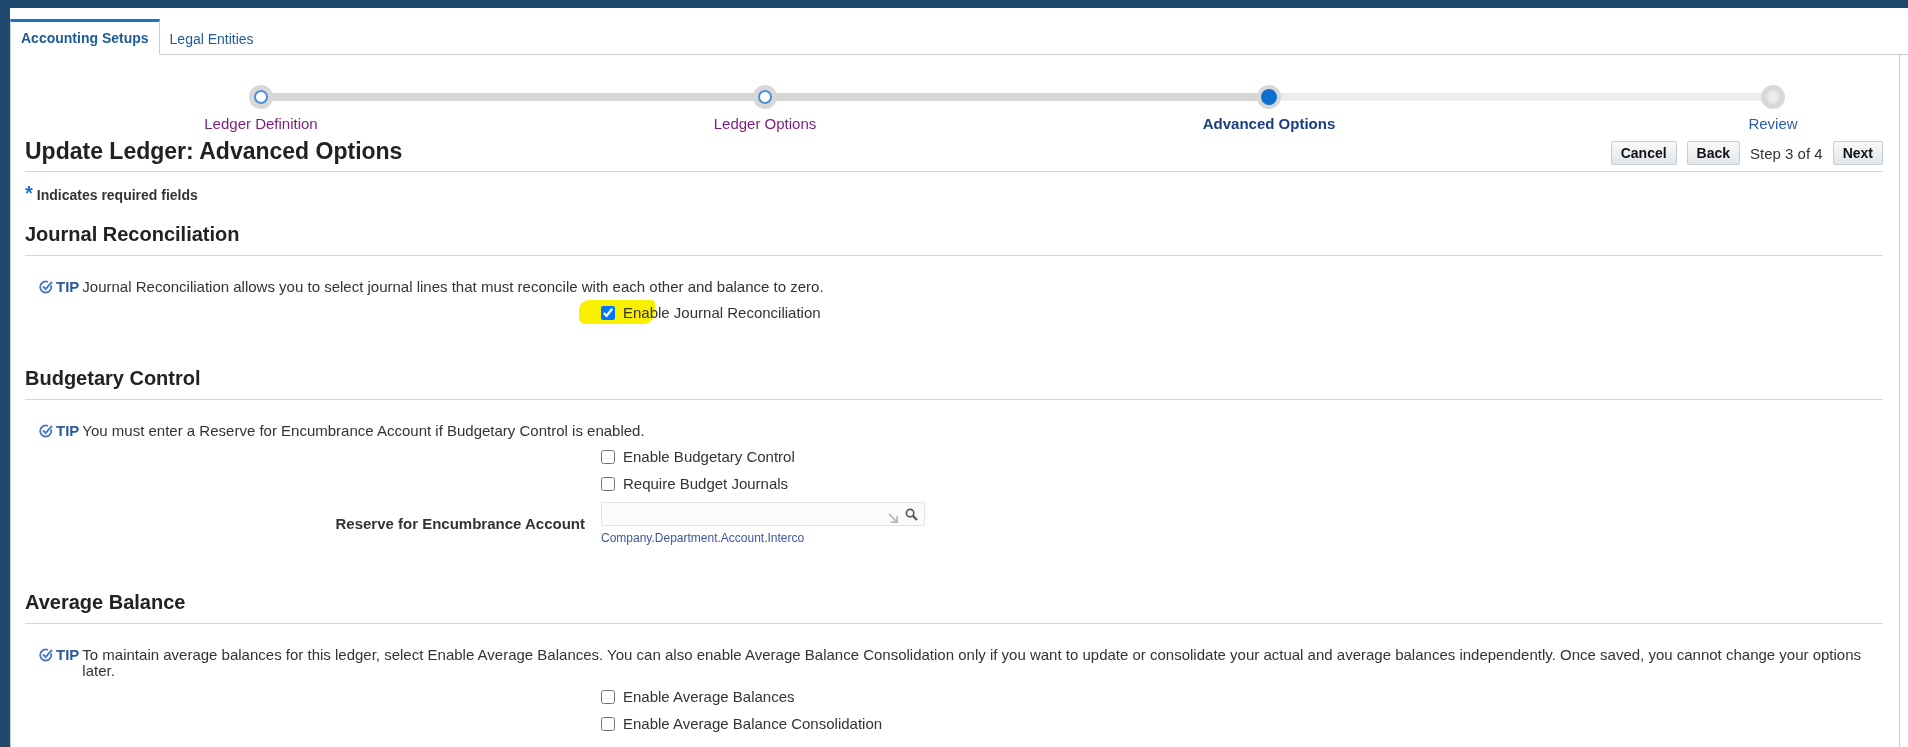  What do you see at coordinates (703, 538) in the screenshot?
I see `field-hint: Company.Department.Account.Interco` at bounding box center [703, 538].